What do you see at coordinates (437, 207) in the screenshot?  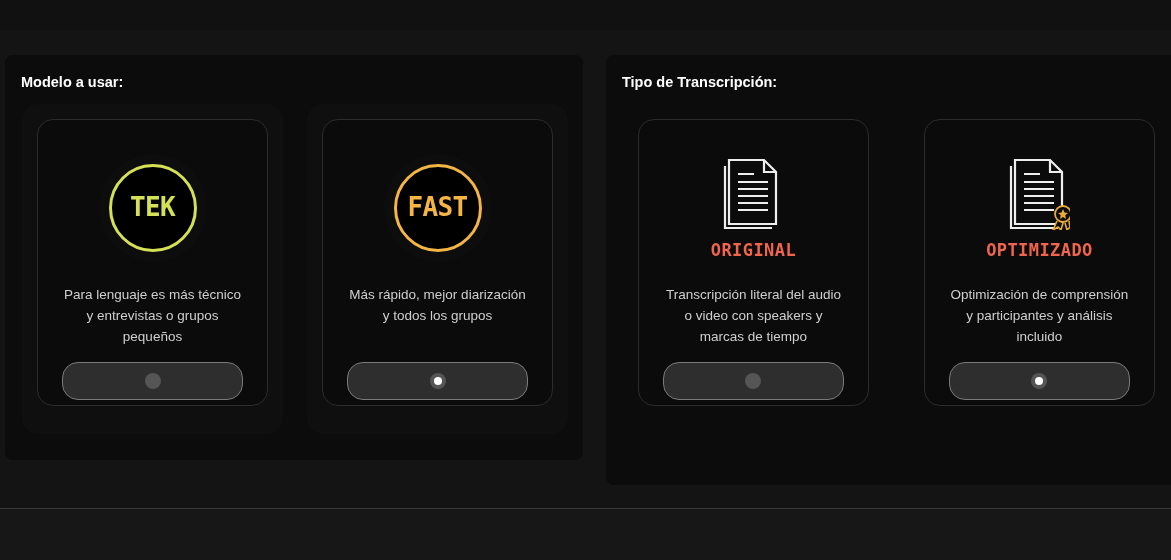 I see `logo-badge: FAST` at bounding box center [437, 207].